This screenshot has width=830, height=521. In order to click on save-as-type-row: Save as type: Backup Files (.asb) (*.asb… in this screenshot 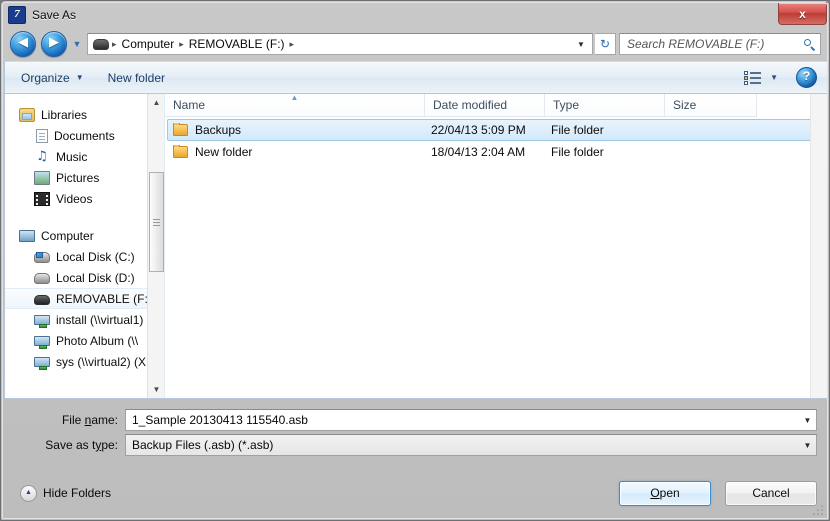, I will do `click(415, 445)`.